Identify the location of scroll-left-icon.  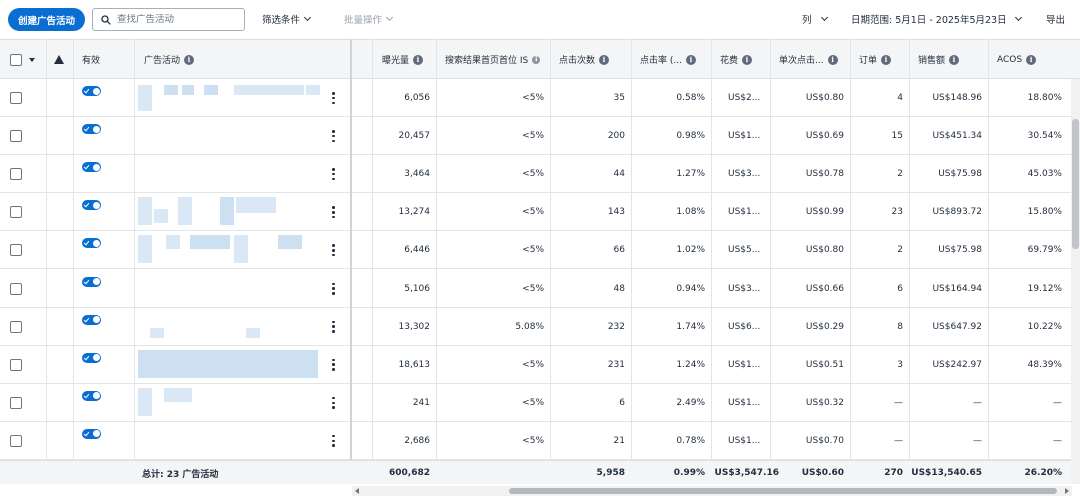
(357, 491).